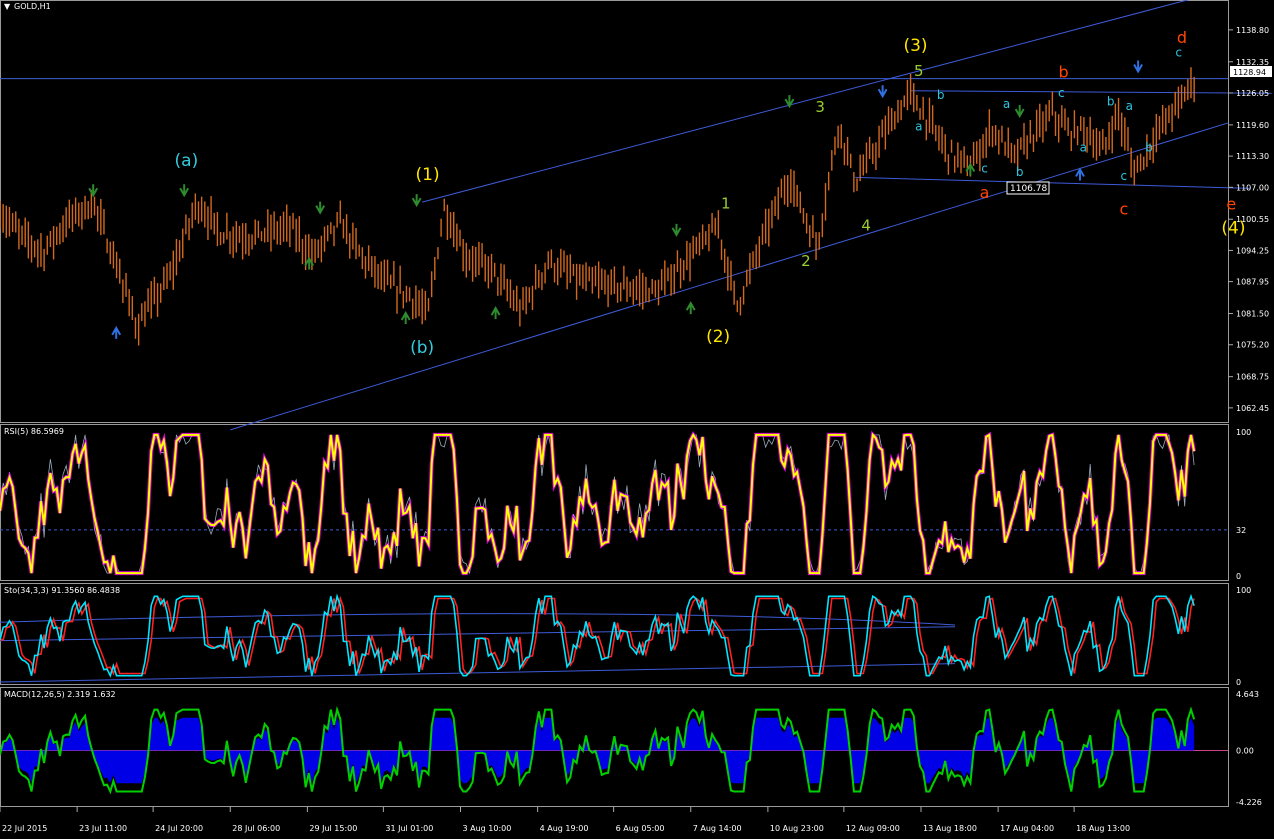  Describe the element at coordinates (1231, 204) in the screenshot. I see `wave-label: e` at that location.